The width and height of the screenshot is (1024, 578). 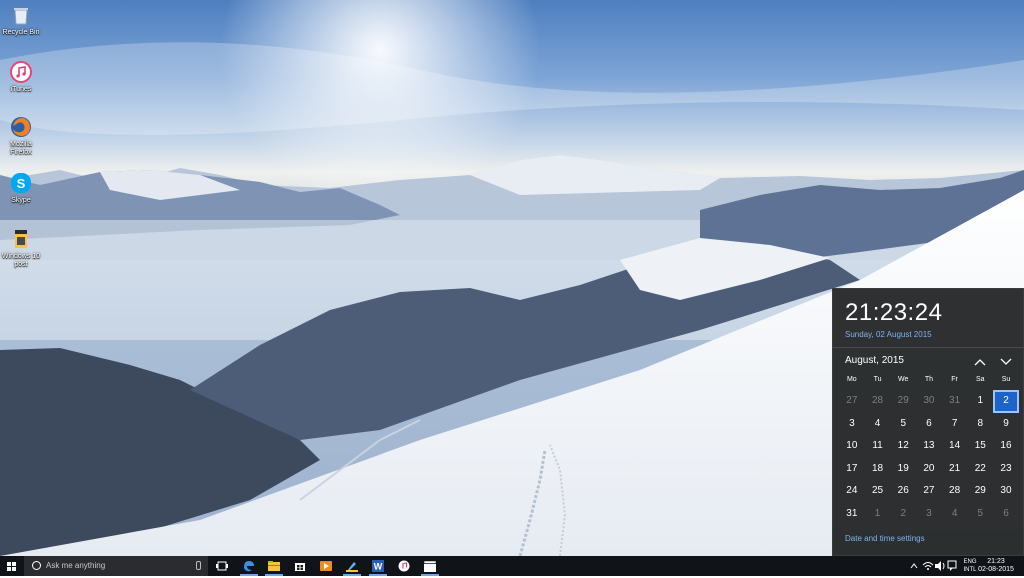 I want to click on weekday-label: We, so click(x=903, y=379).